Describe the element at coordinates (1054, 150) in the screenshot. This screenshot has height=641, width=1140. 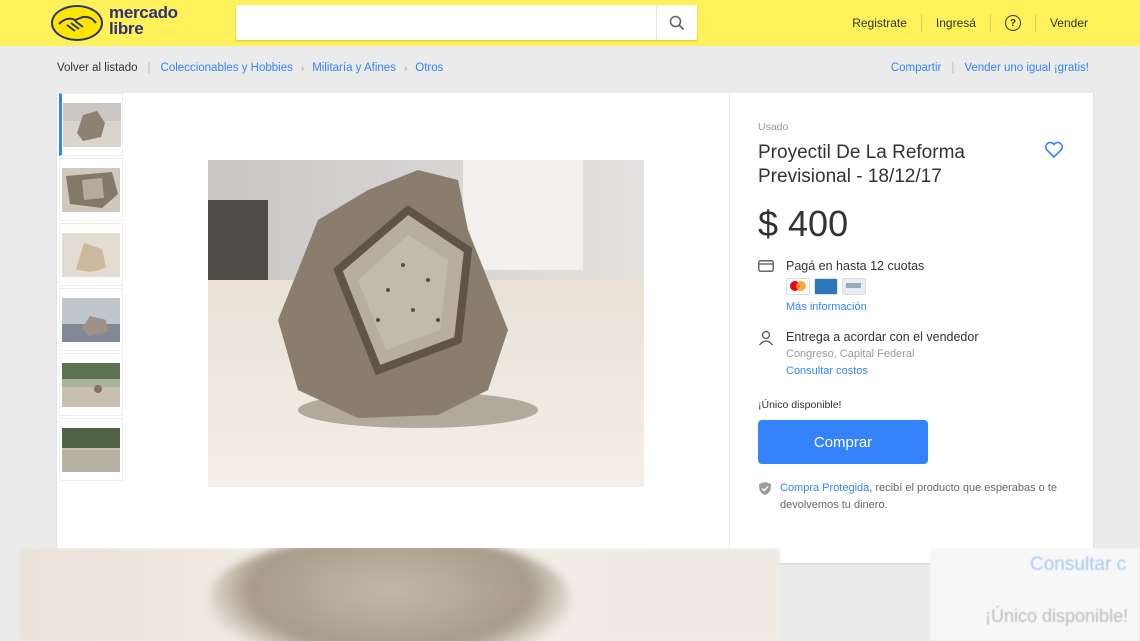
I see `heart-icon` at that location.